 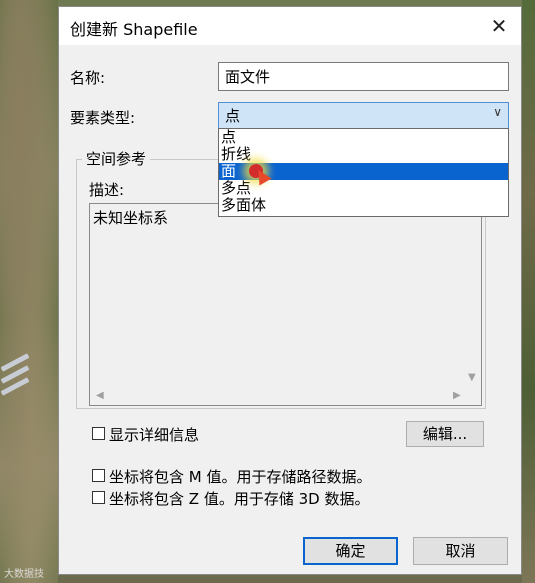 I want to click on z-values-checkbox, so click(x=98, y=497).